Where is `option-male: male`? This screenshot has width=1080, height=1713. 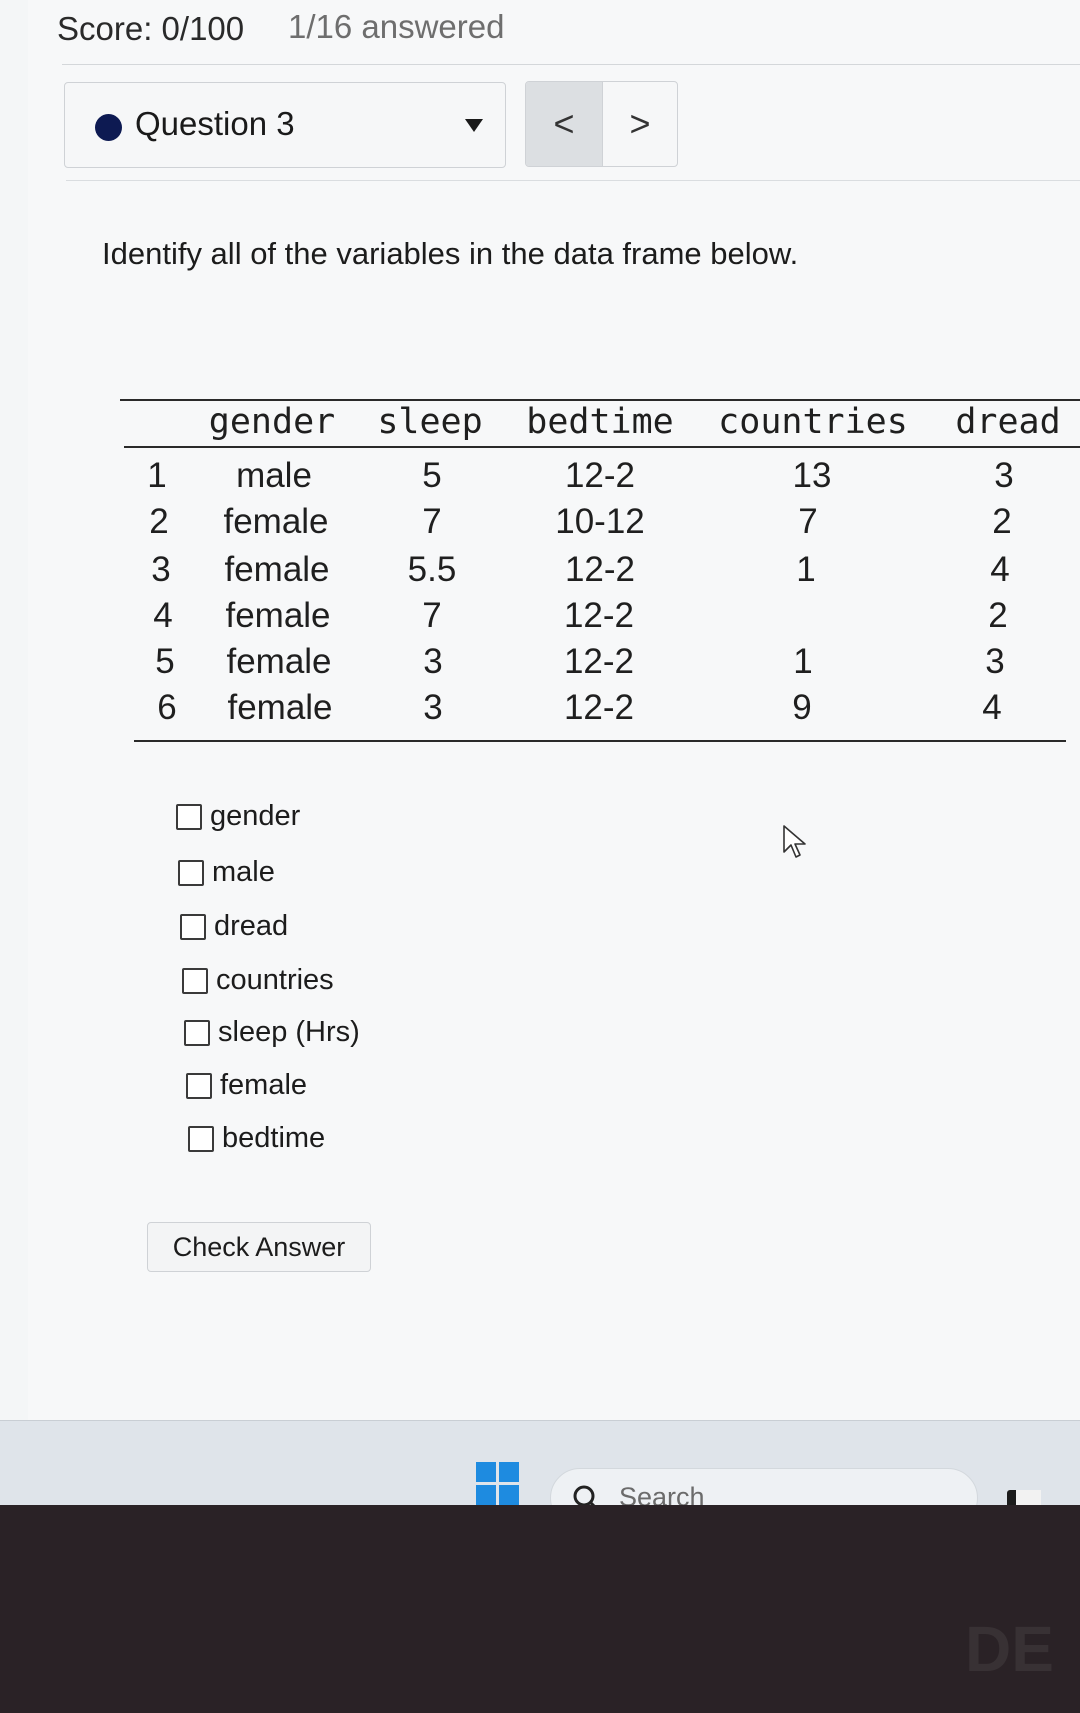
option-male: male is located at coordinates (226, 872).